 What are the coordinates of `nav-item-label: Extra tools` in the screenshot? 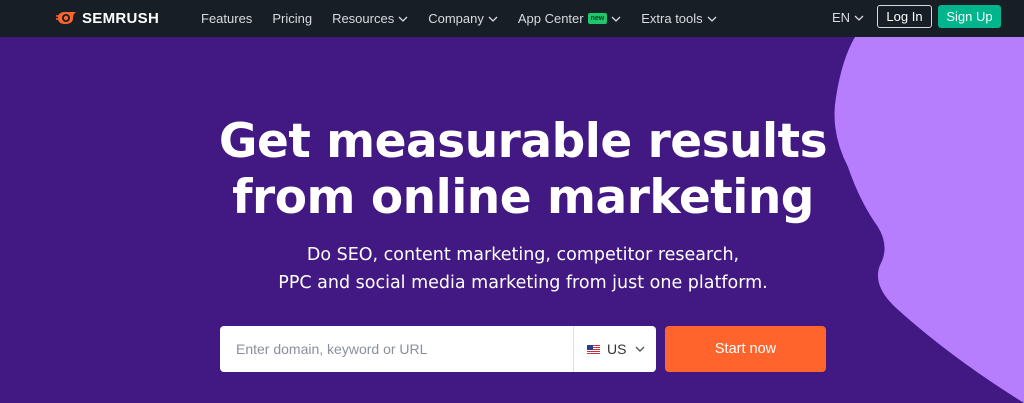 It's located at (672, 18).